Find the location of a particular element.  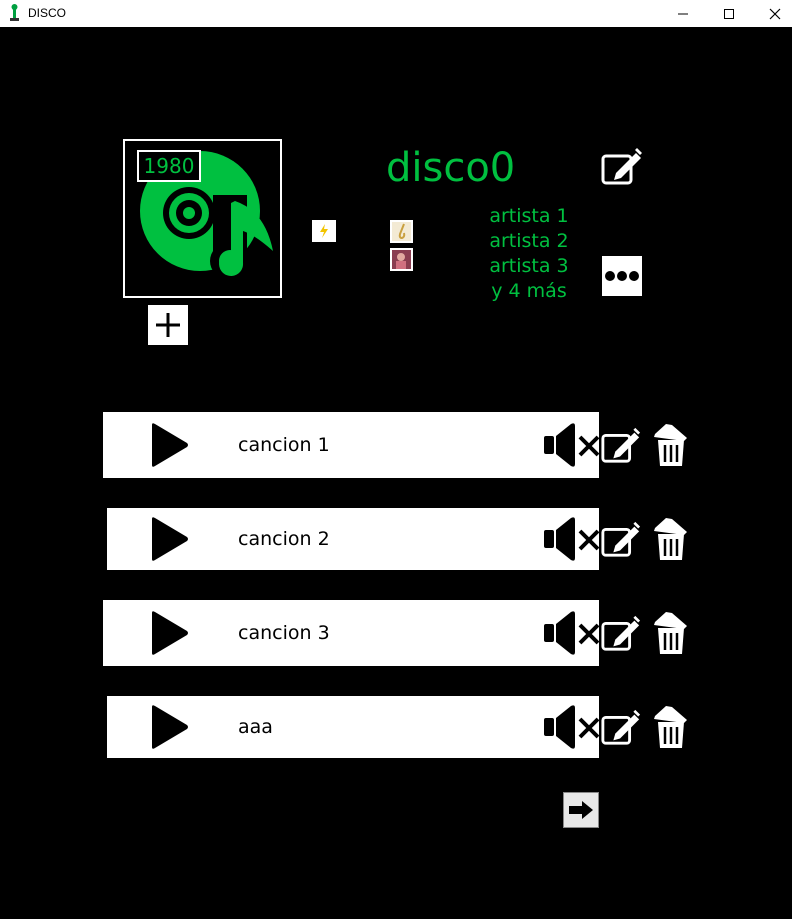

window-title: DISCO is located at coordinates (47, 13).